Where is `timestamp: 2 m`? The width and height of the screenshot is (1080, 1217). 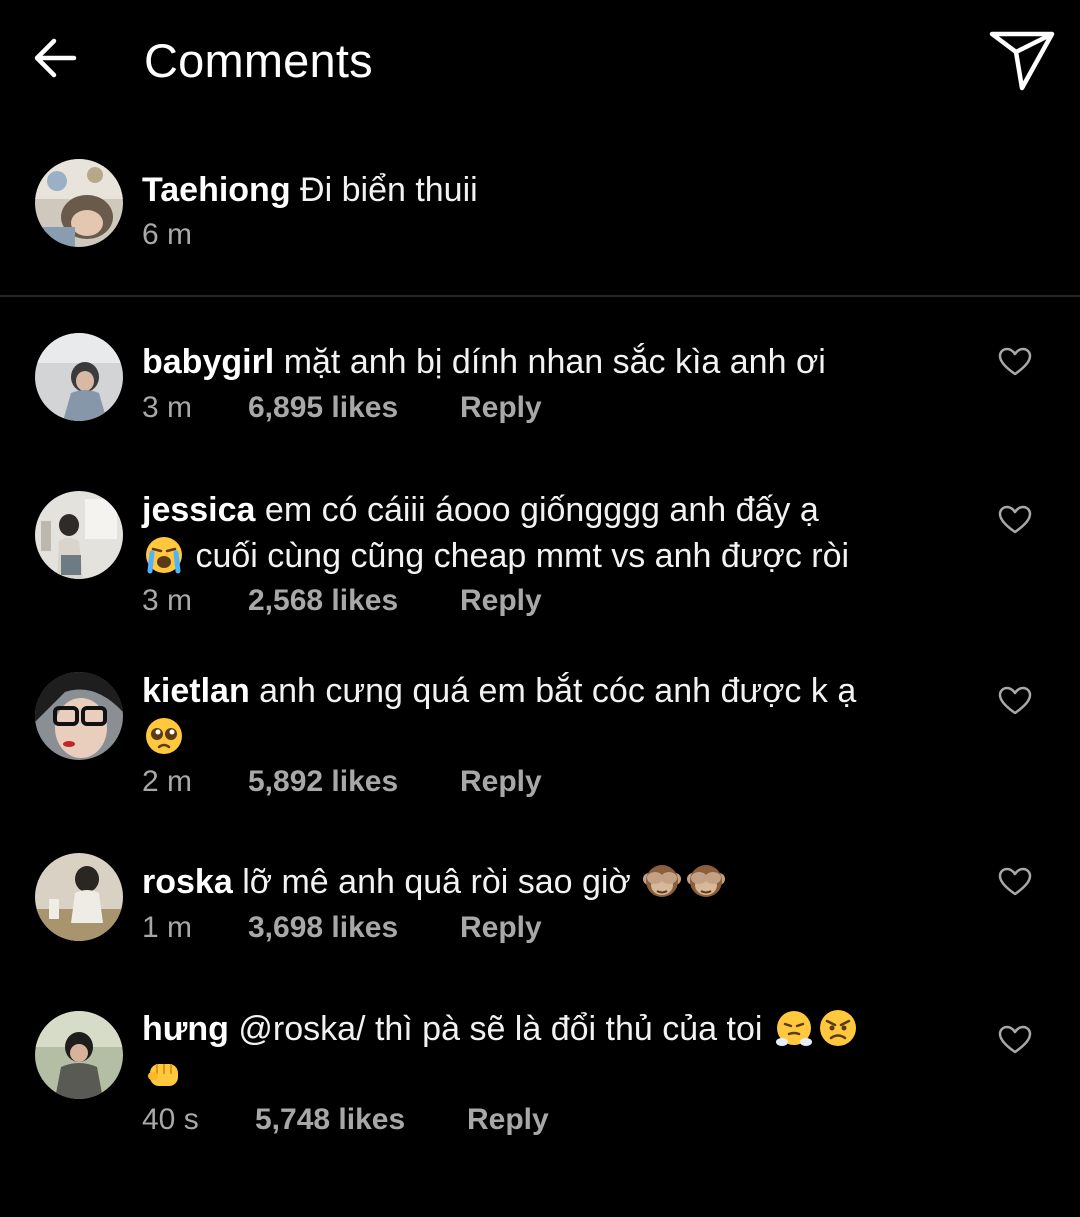
timestamp: 2 m is located at coordinates (167, 781).